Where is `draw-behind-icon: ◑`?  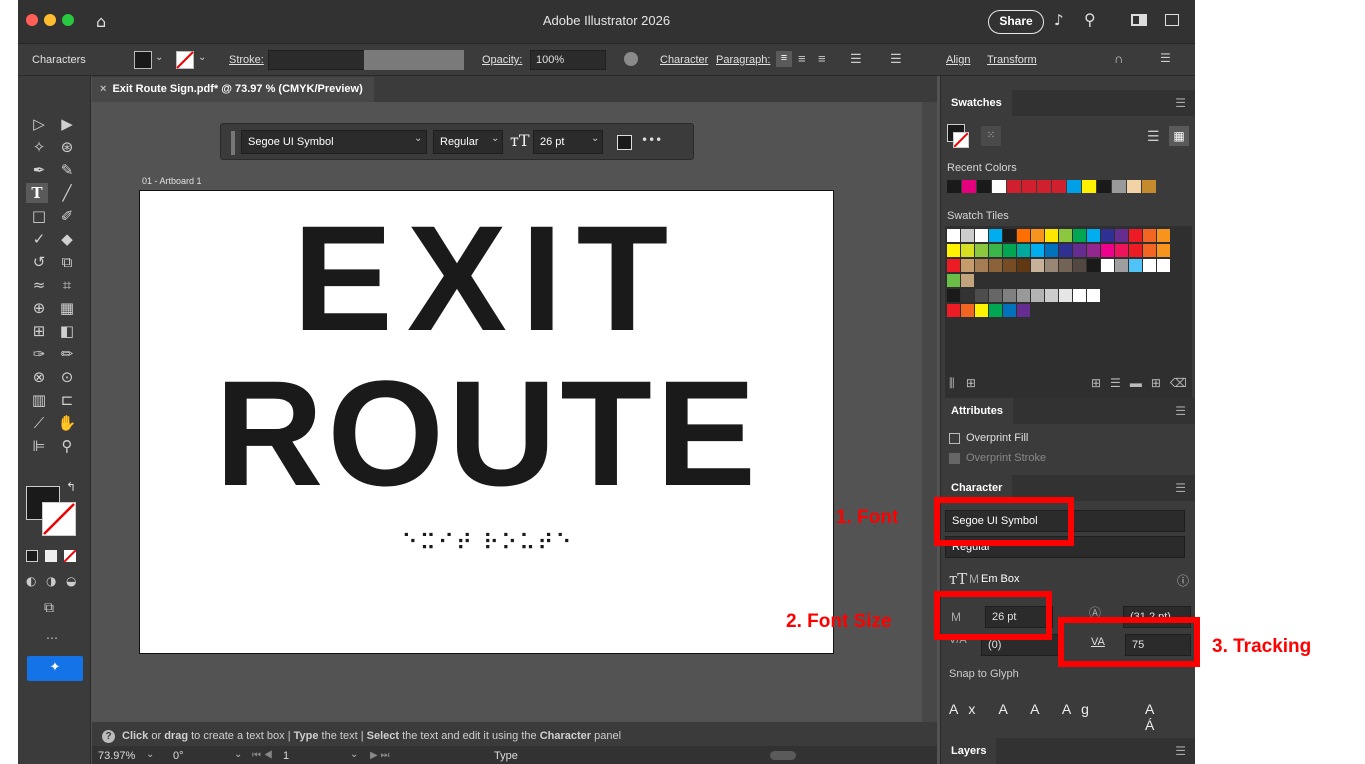 draw-behind-icon: ◑ is located at coordinates (51, 581).